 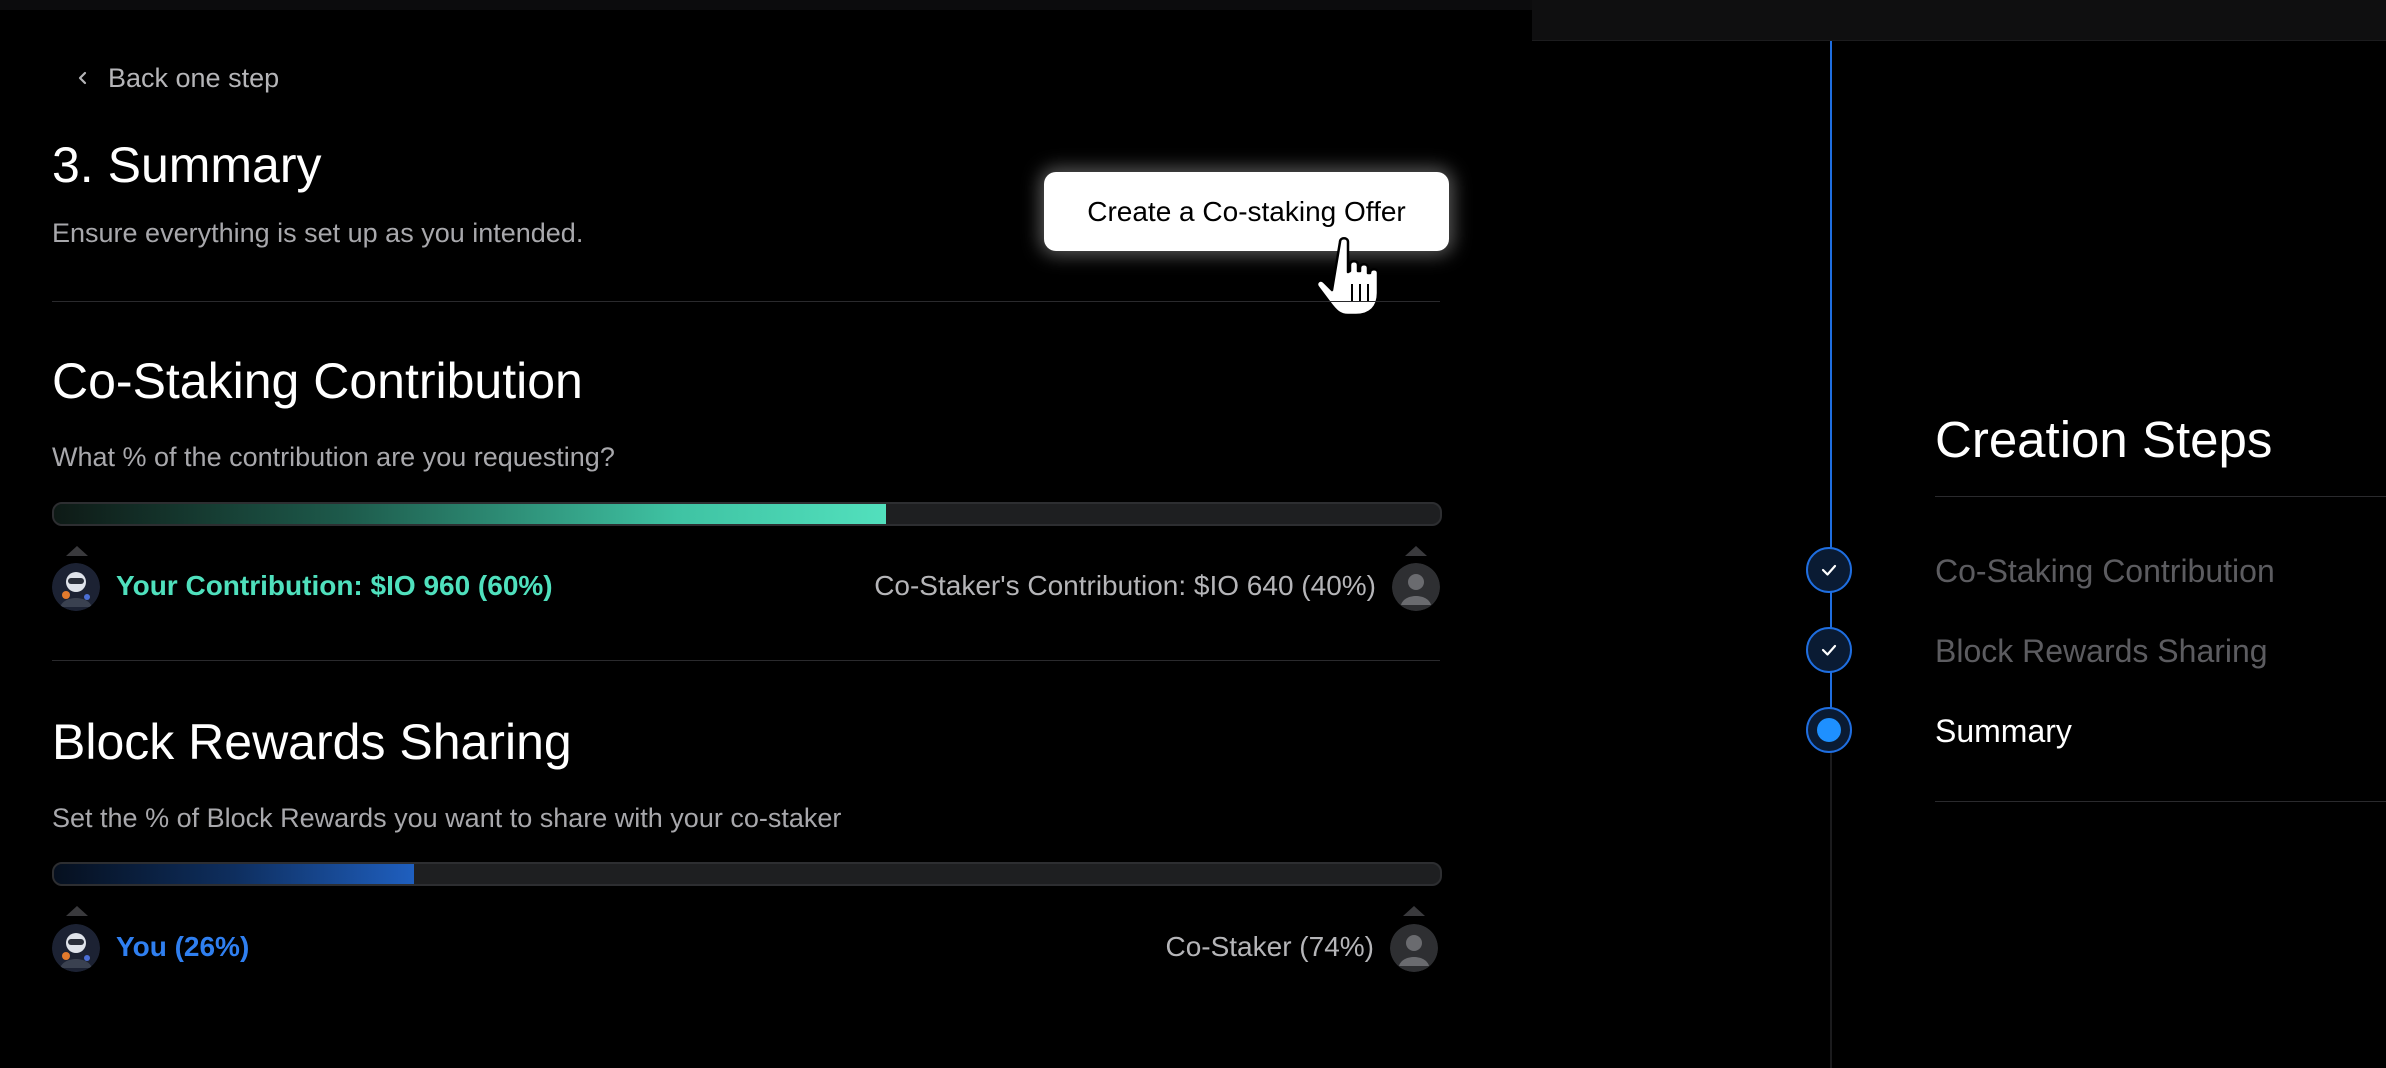 What do you see at coordinates (334, 585) in the screenshot?
I see `your-contribution-label: Your Contribution: $IO 960 (60%)` at bounding box center [334, 585].